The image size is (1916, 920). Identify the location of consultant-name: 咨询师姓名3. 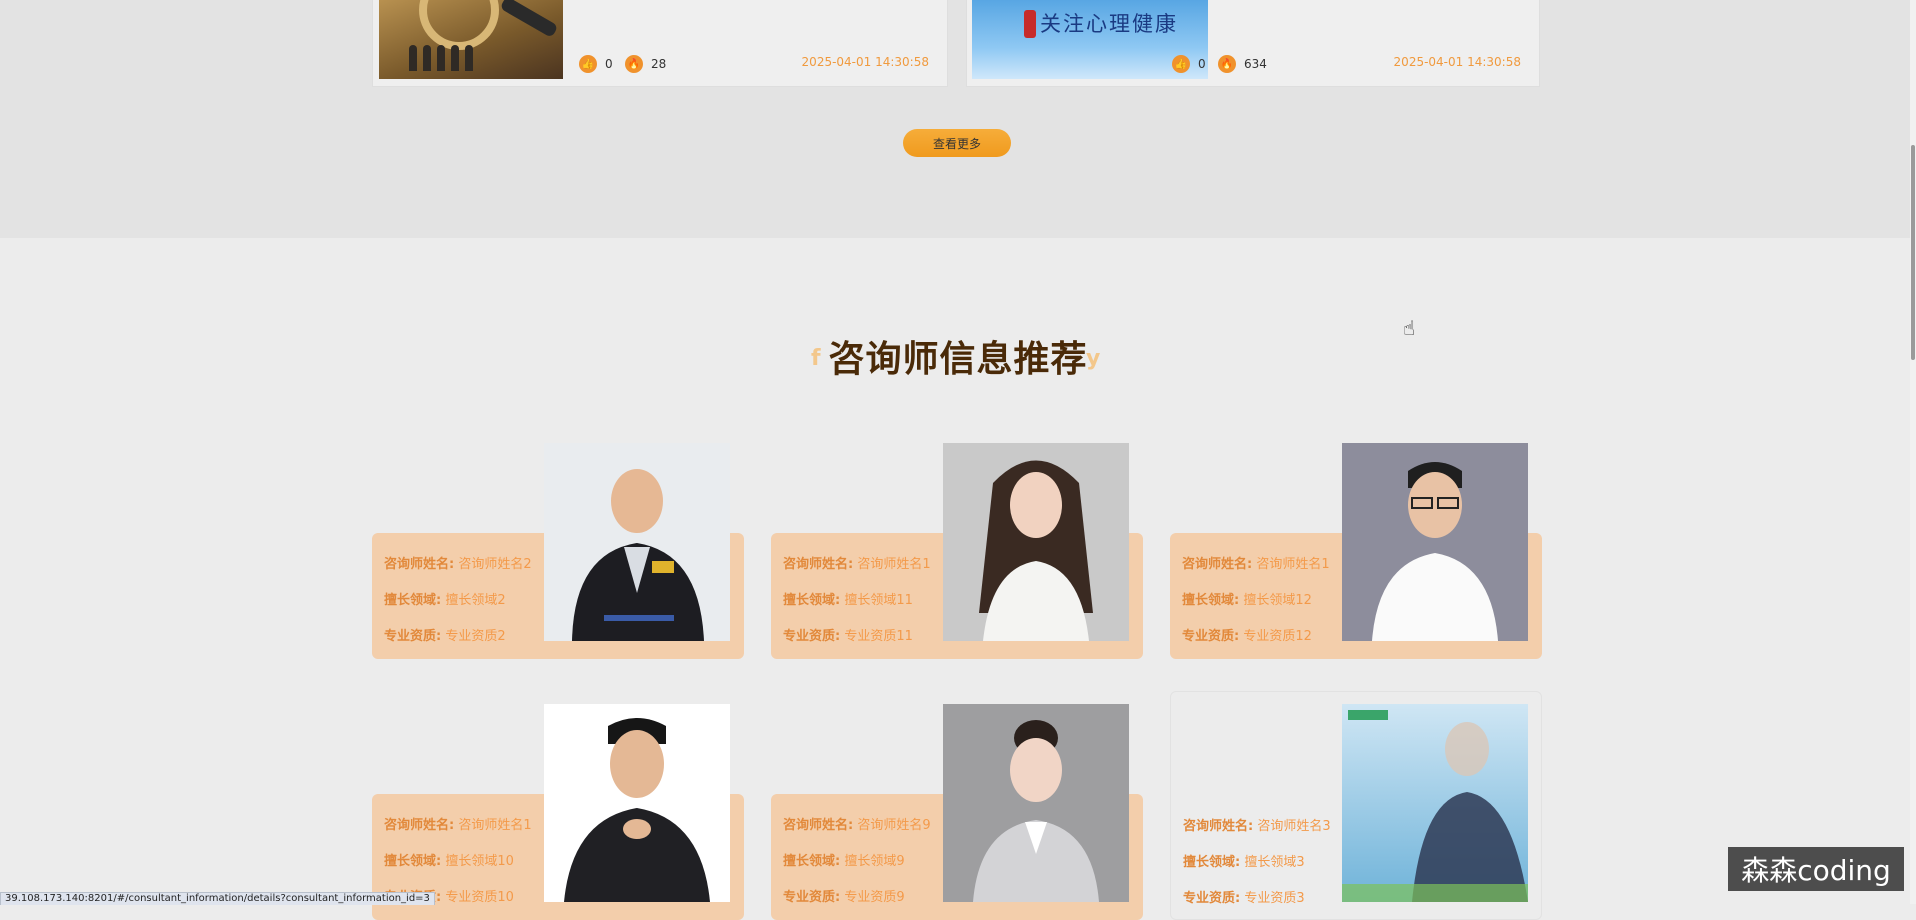
(1294, 826).